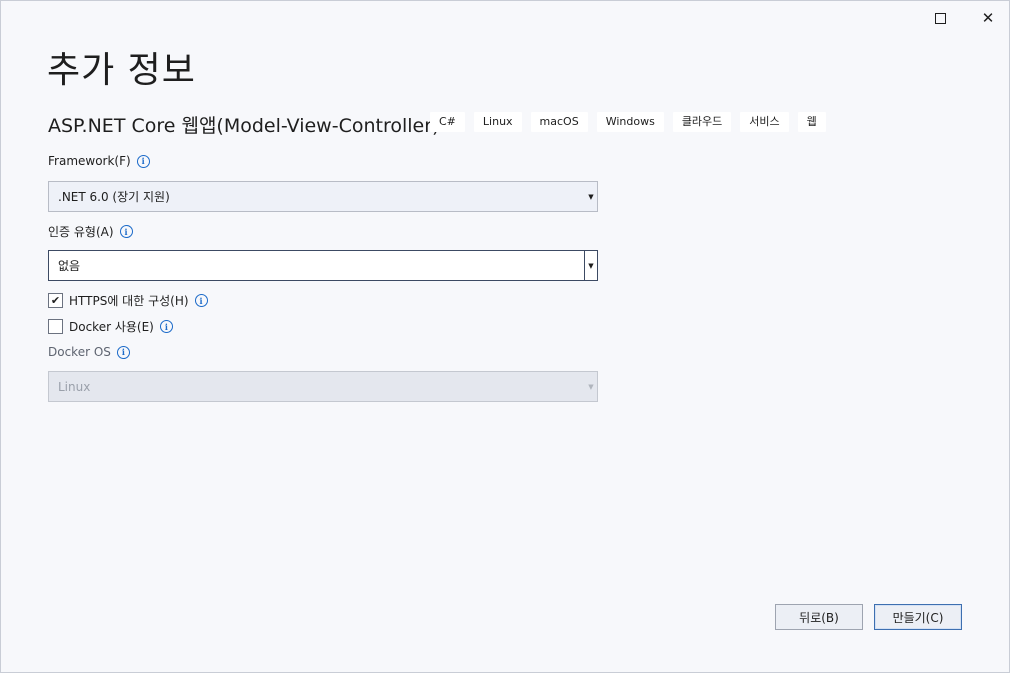 The width and height of the screenshot is (1010, 673). I want to click on auth-type-value: 없음, so click(69, 266).